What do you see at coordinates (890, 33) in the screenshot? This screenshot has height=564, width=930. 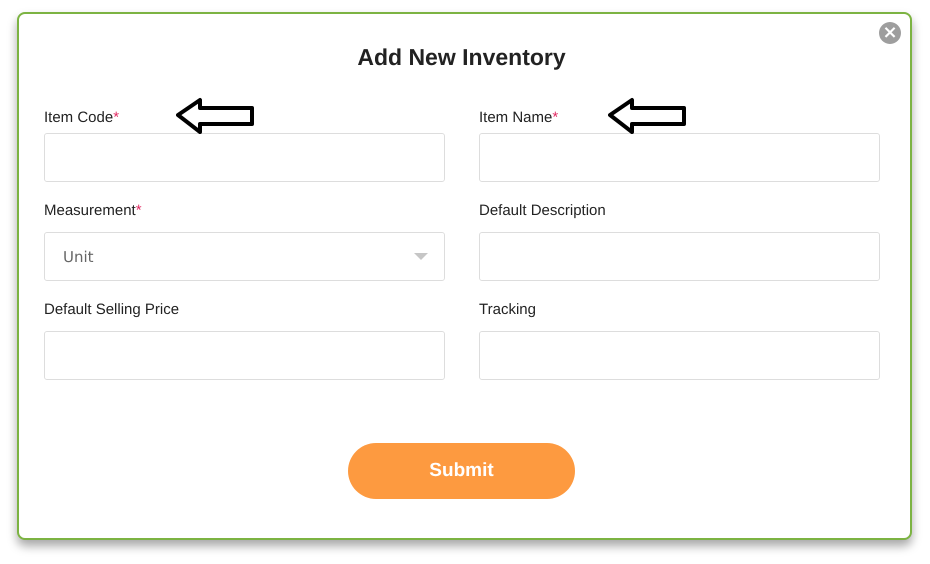 I see `close-button: ×` at bounding box center [890, 33].